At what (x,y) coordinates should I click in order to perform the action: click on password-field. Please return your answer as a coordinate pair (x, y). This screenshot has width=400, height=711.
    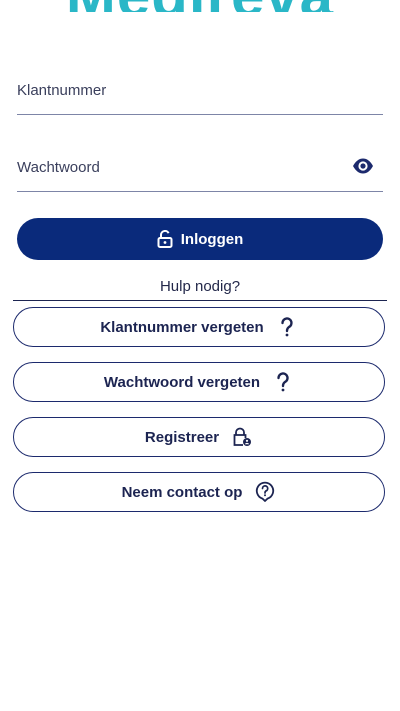
    Looking at the image, I should click on (200, 173).